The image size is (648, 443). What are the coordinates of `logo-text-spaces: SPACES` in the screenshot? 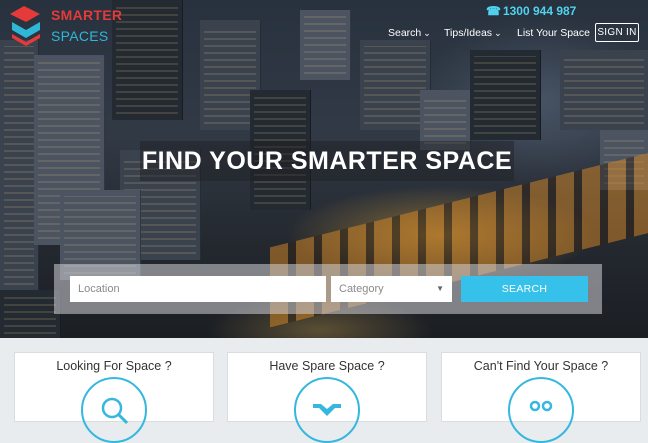 It's located at (80, 36).